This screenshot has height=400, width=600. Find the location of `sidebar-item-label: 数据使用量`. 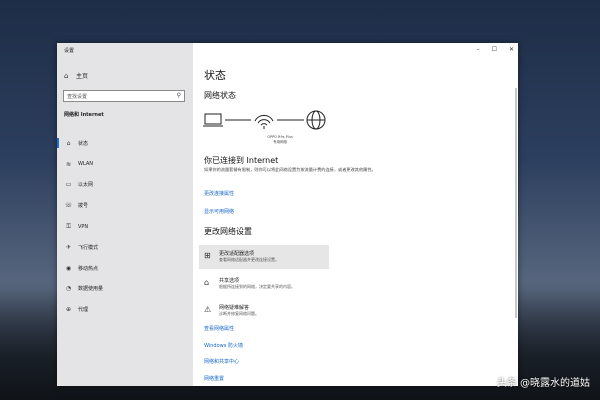

sidebar-item-label: 数据使用量 is located at coordinates (91, 289).